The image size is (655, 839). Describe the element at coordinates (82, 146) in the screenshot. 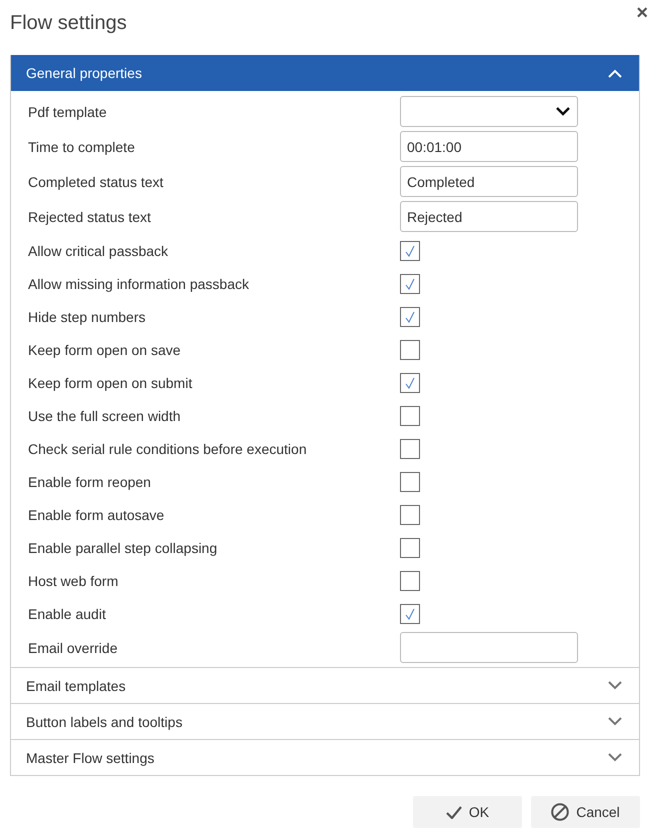

I see `field-label: Time to complete` at that location.